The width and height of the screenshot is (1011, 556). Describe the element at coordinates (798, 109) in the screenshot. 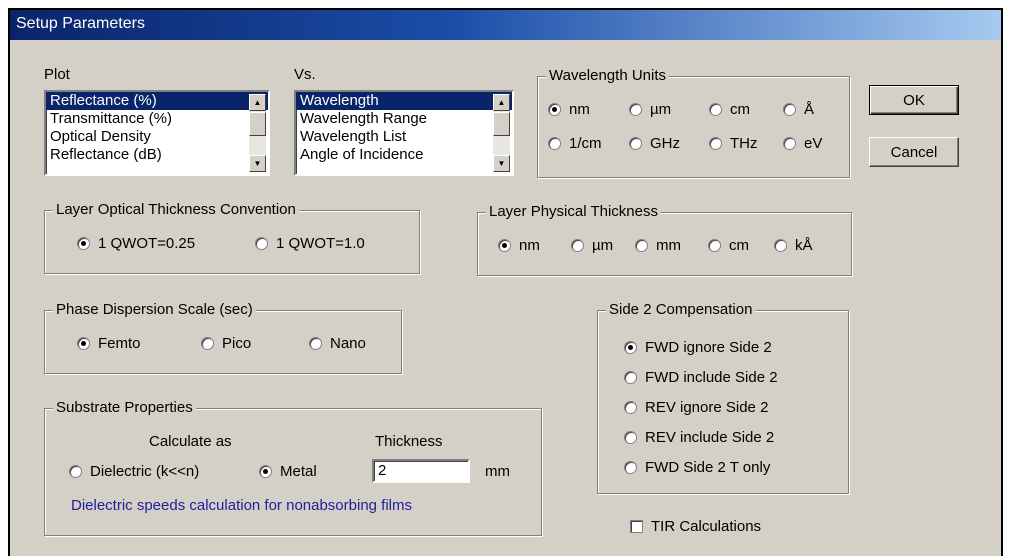

I see `radio-wl-angstrom: Å` at that location.